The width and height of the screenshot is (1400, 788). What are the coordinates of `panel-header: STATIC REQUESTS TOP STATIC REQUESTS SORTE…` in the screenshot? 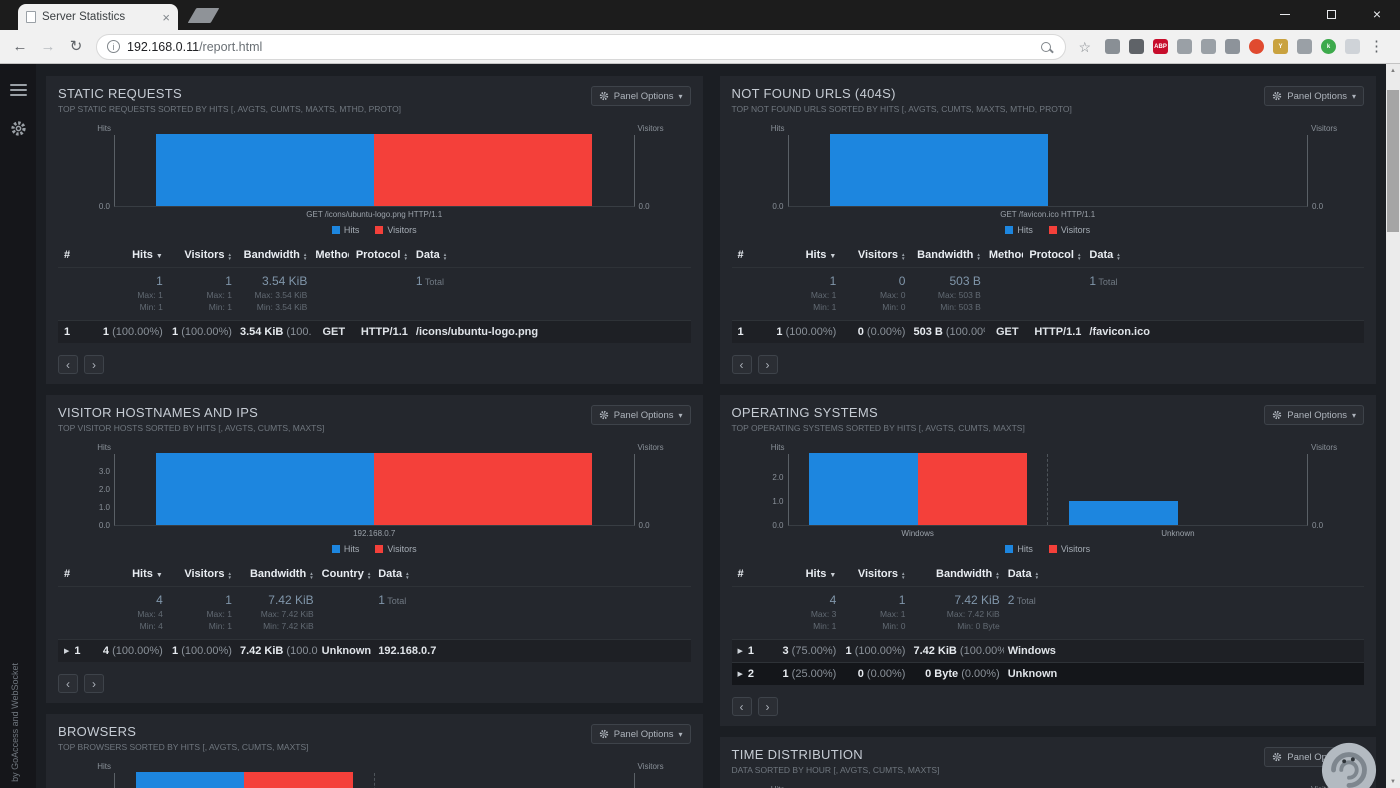 It's located at (374, 100).